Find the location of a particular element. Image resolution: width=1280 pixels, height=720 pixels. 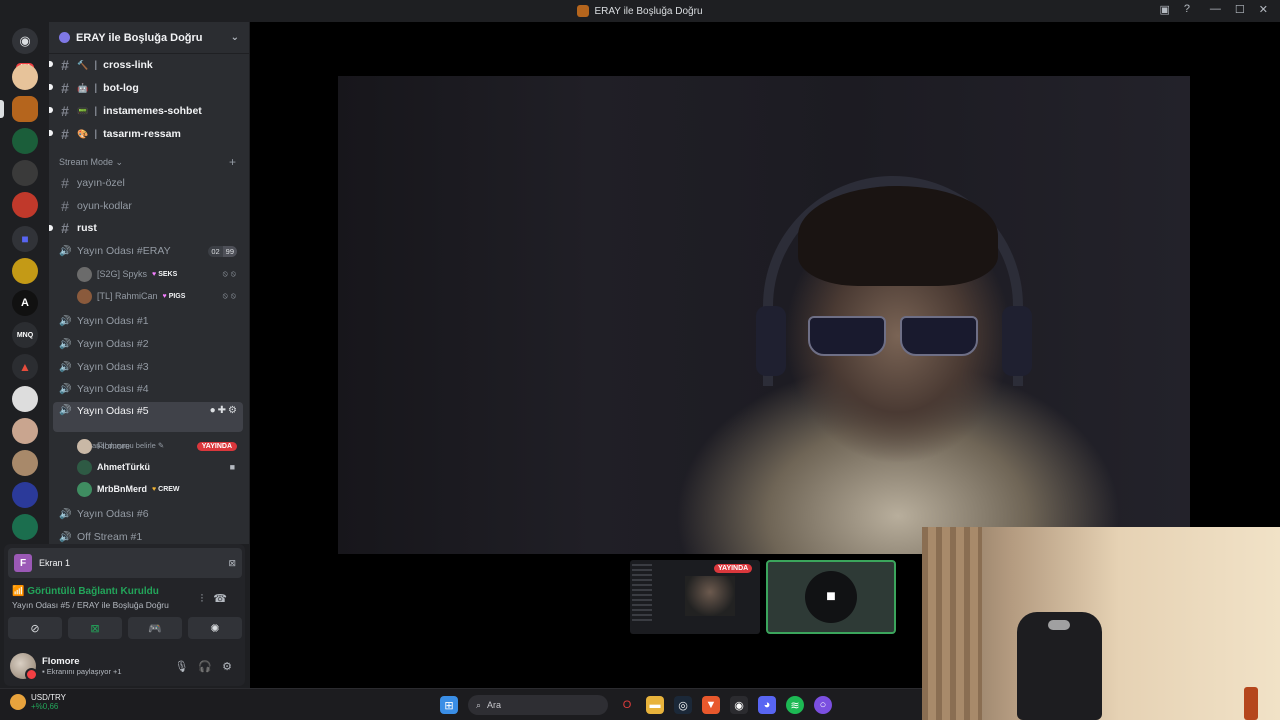

webcam-overlay is located at coordinates (1101, 623).